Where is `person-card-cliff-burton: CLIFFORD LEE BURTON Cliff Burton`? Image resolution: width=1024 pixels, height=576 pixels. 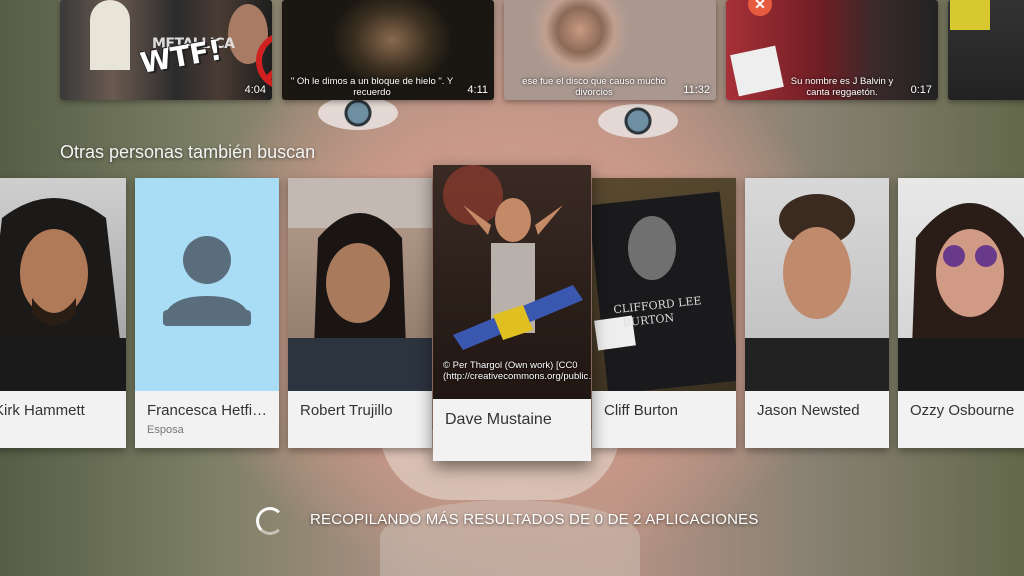 person-card-cliff-burton: CLIFFORD LEE BURTON Cliff Burton is located at coordinates (664, 313).